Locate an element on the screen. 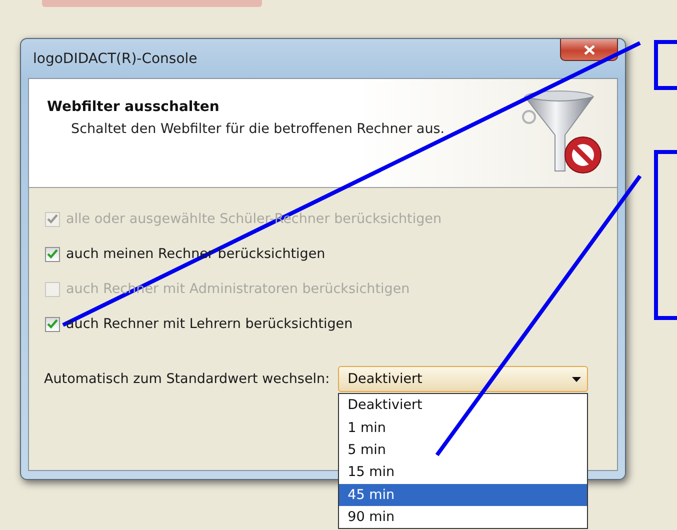 This screenshot has width=677, height=530. interval-dropdown: Deaktiviert is located at coordinates (463, 379).